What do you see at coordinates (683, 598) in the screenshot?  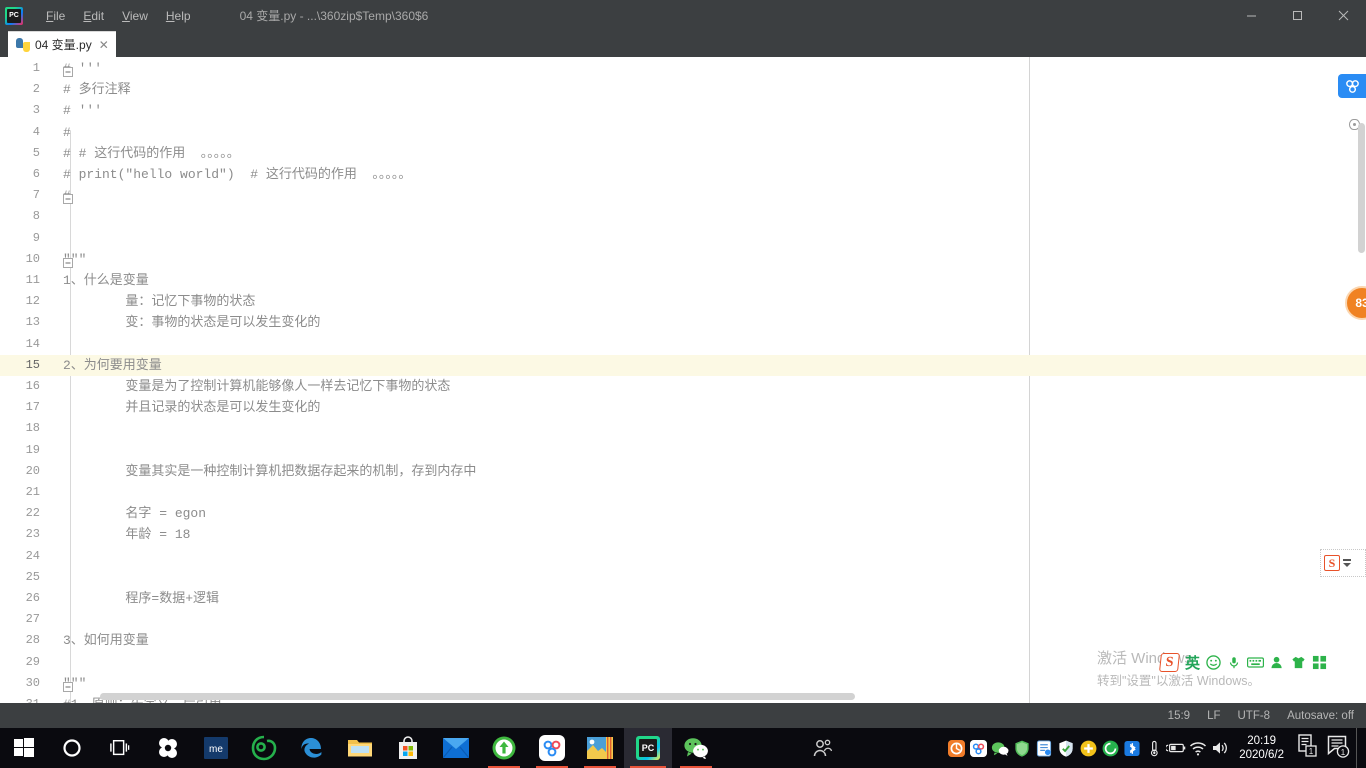 I see `code-line: 26 程序=数据+逻辑` at bounding box center [683, 598].